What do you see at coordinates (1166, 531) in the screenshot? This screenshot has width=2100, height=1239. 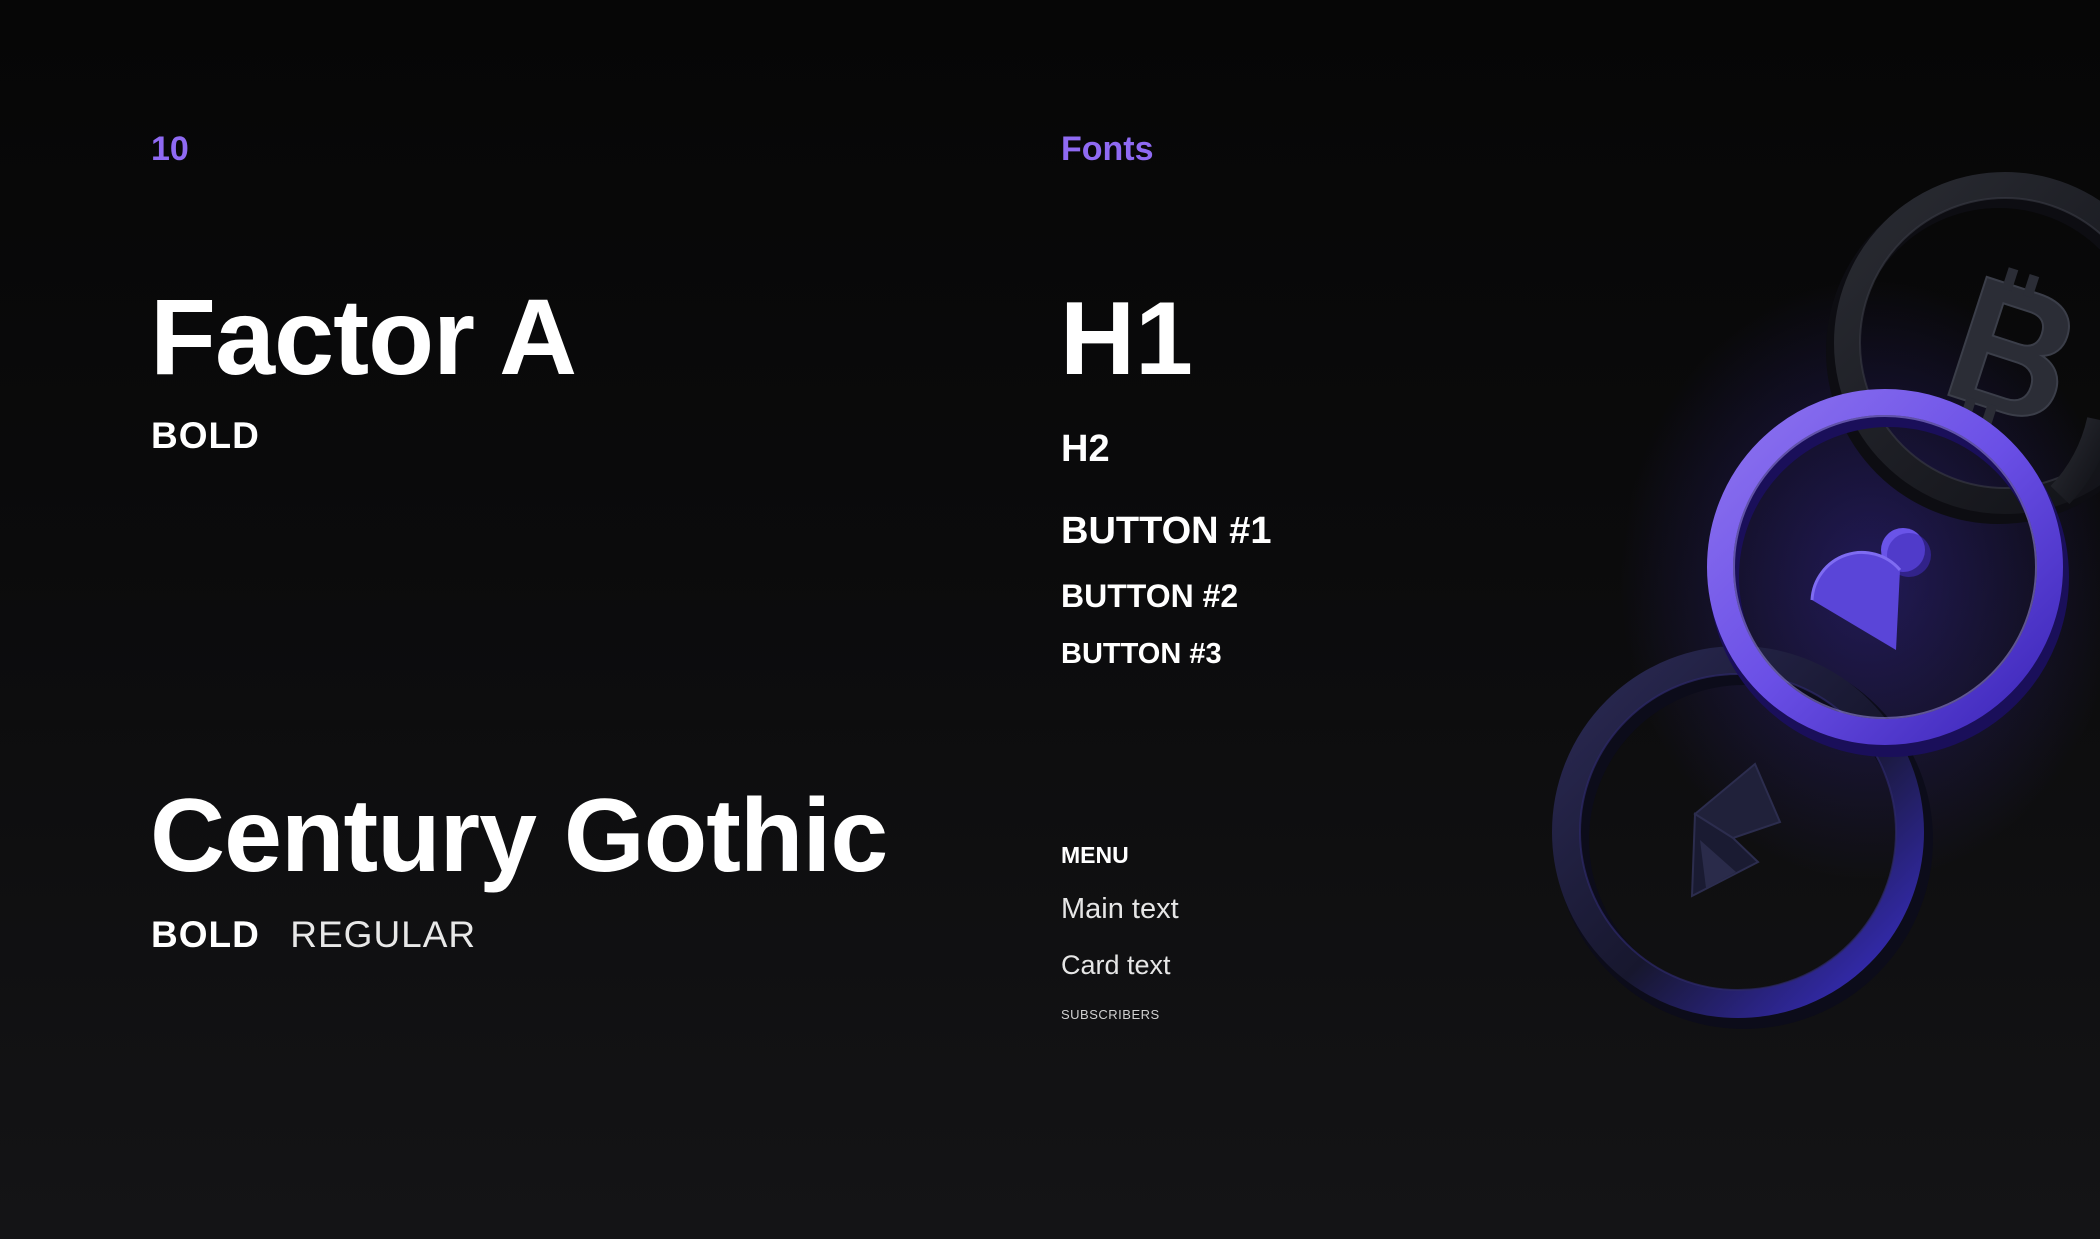 I see `style-sample-button-1: BUTTON #1` at bounding box center [1166, 531].